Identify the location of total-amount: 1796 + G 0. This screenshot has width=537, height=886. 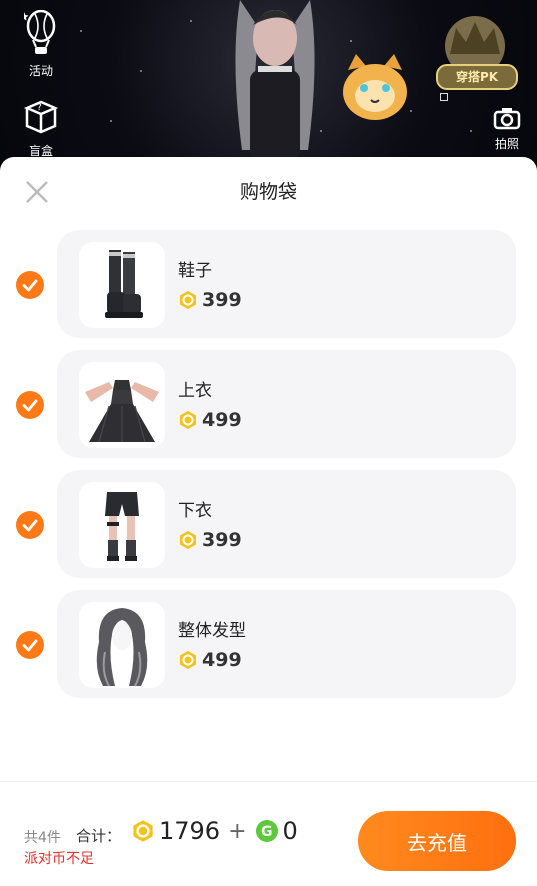
(214, 831).